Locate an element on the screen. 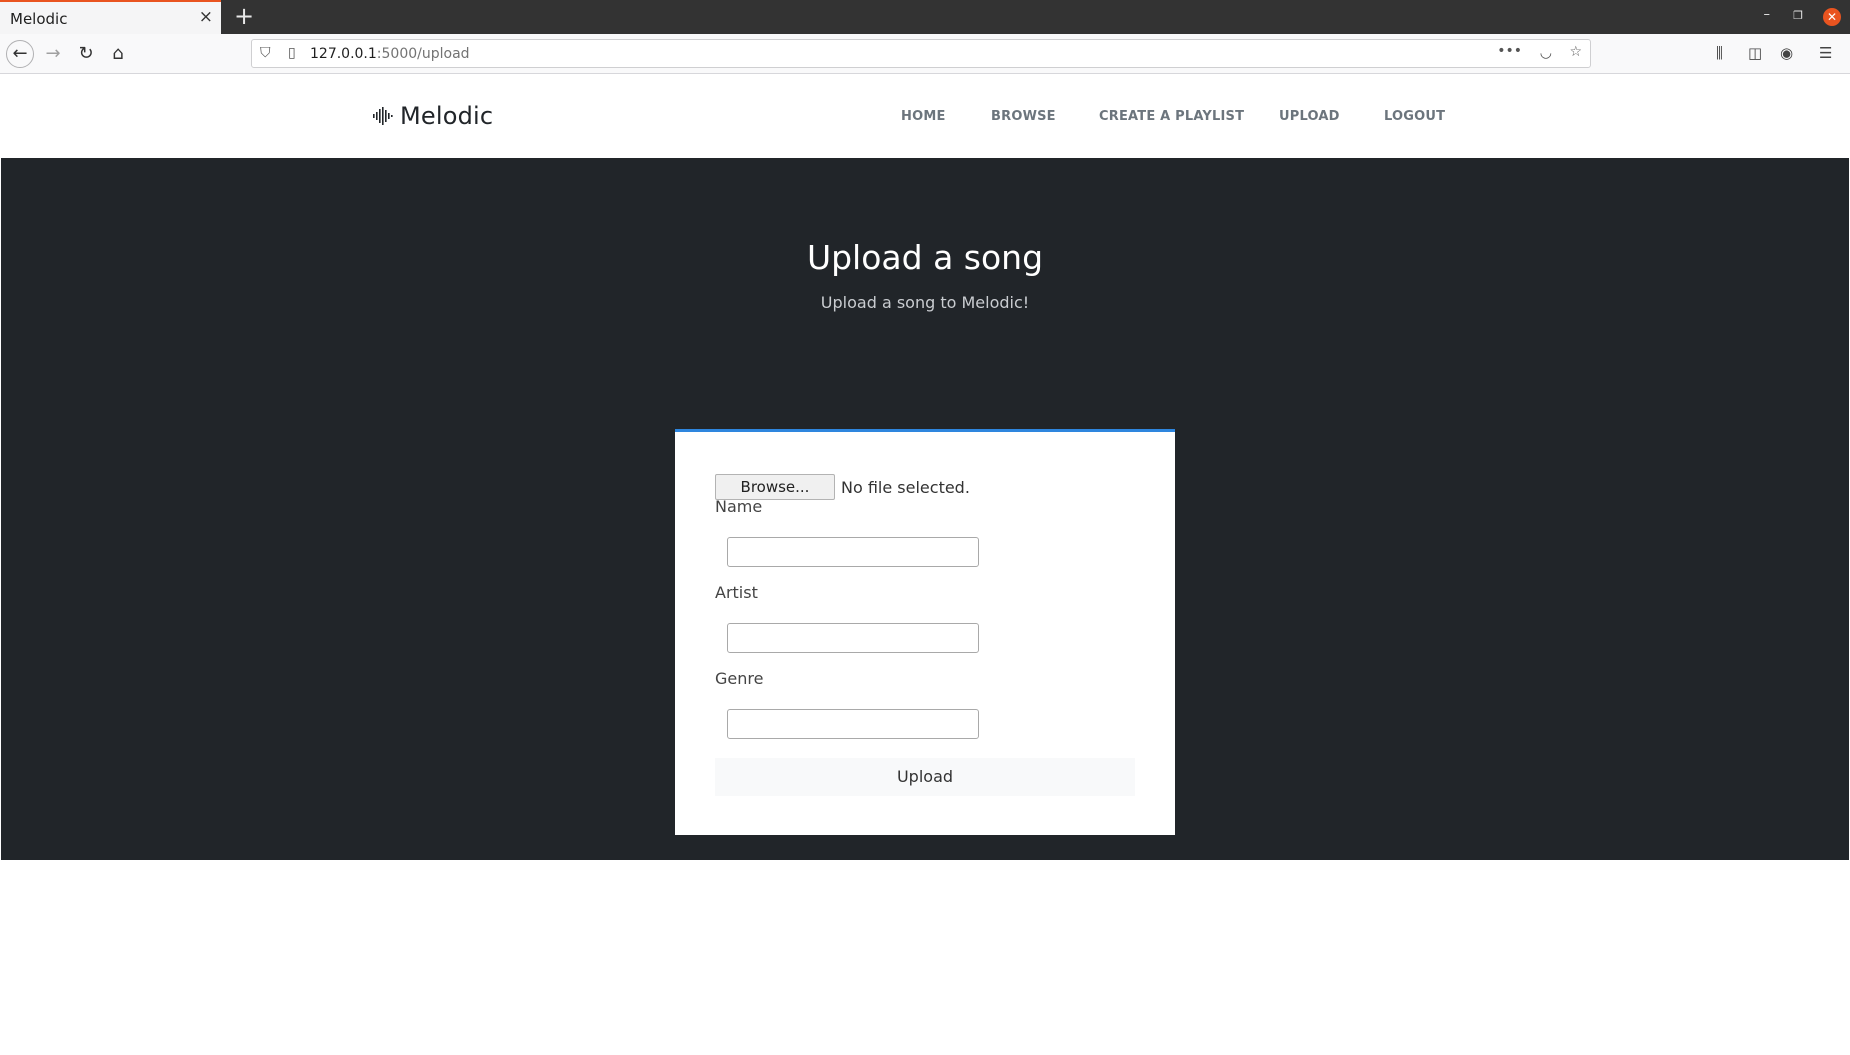 Image resolution: width=1850 pixels, height=1055 pixels. brand: Melodic is located at coordinates (432, 116).